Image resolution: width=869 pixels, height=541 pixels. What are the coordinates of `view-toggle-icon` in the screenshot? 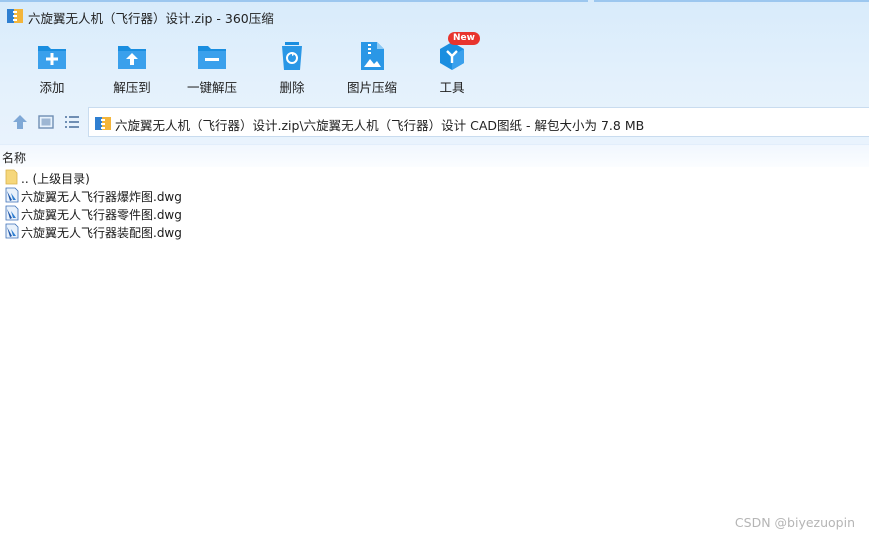 It's located at (46, 122).